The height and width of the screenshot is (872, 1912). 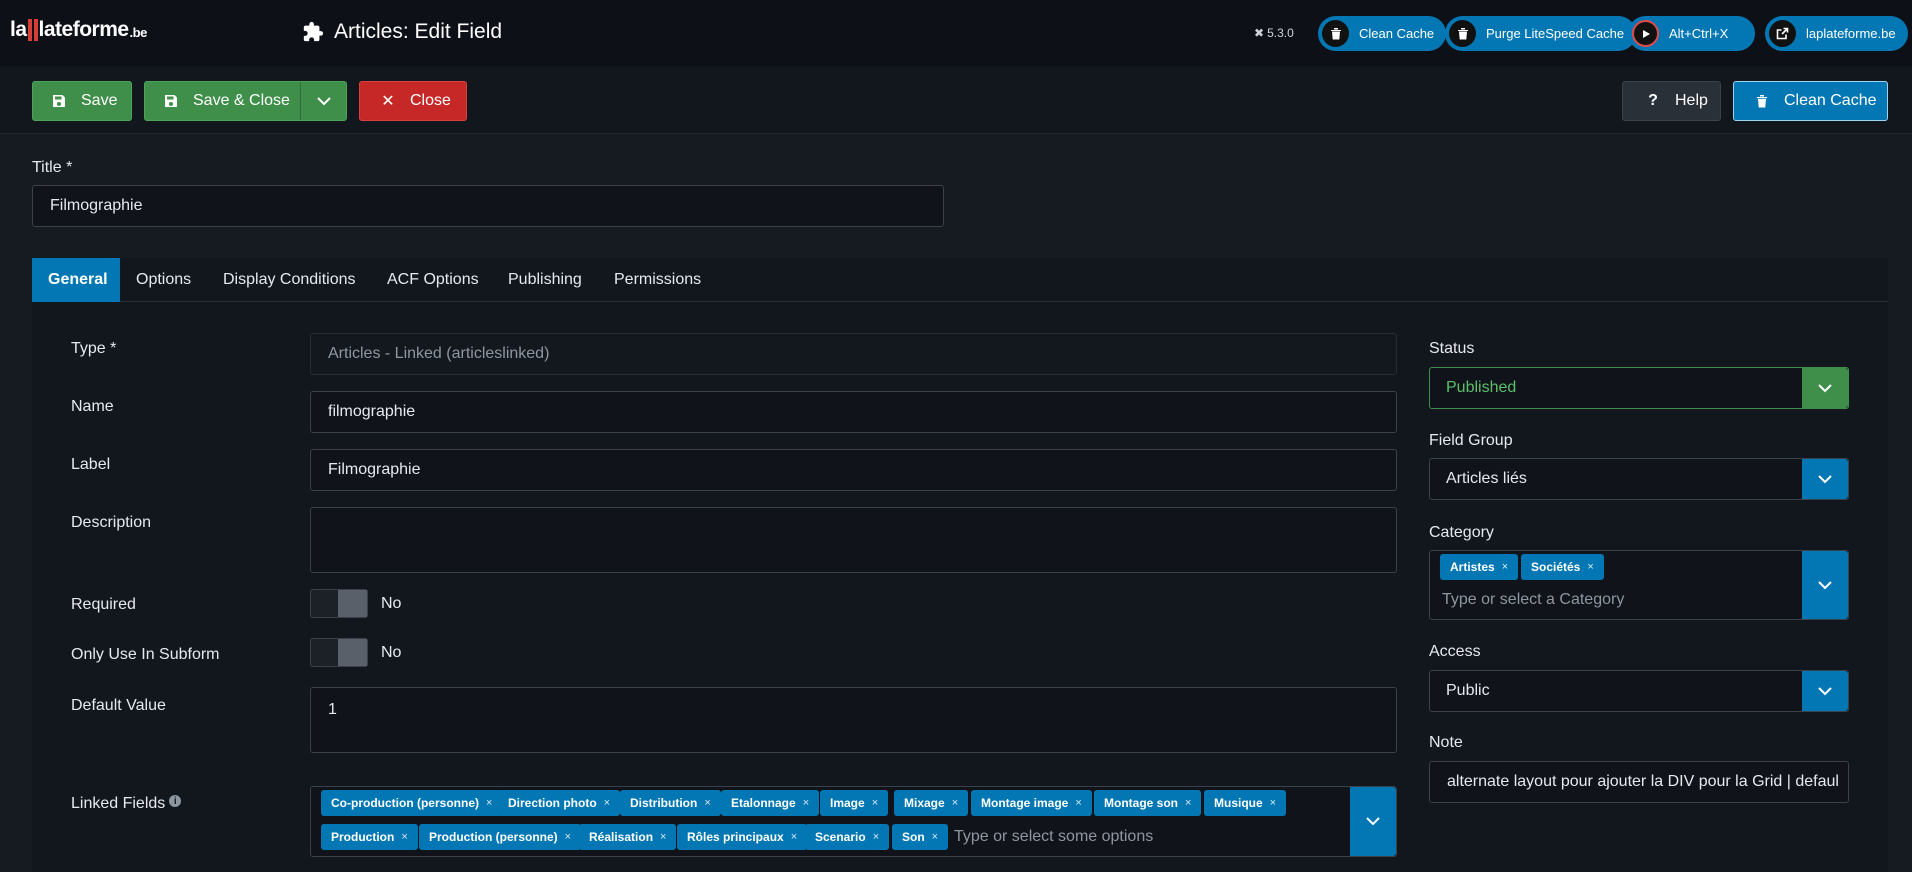 What do you see at coordinates (1148, 803) in the screenshot?
I see `linked-field-tag: Montage son ×` at bounding box center [1148, 803].